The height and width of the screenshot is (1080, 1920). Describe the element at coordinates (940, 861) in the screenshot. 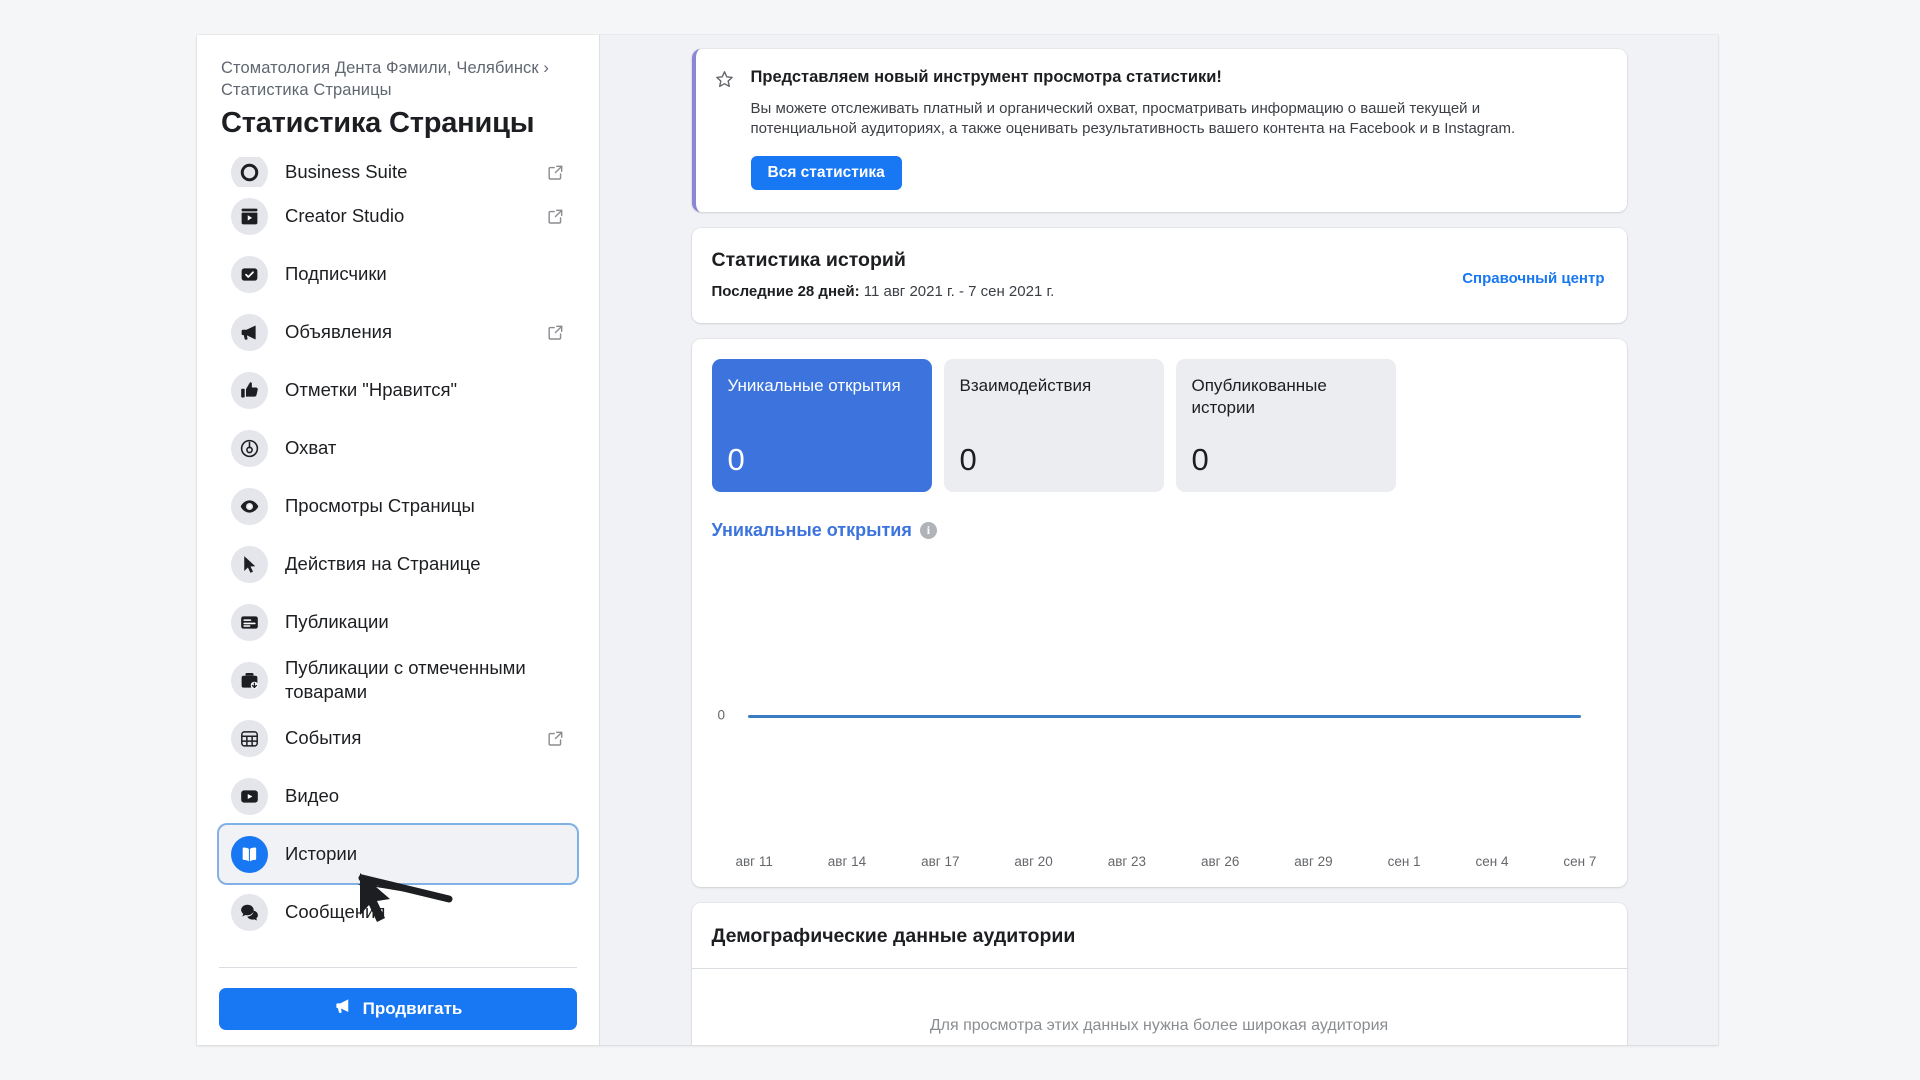

I see `x-axis-tick: авг 17` at that location.